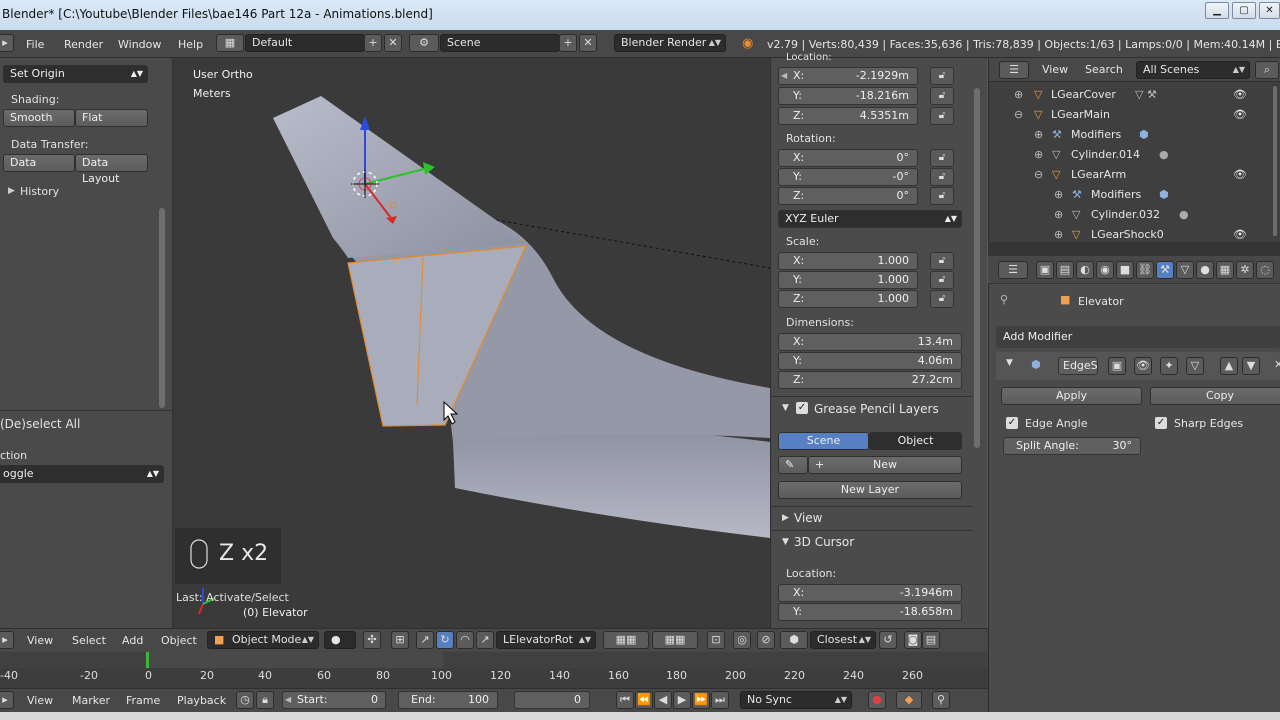 The image size is (1280, 720). What do you see at coordinates (1078, 366) in the screenshot?
I see `modifier-name-field: EdgeS` at bounding box center [1078, 366].